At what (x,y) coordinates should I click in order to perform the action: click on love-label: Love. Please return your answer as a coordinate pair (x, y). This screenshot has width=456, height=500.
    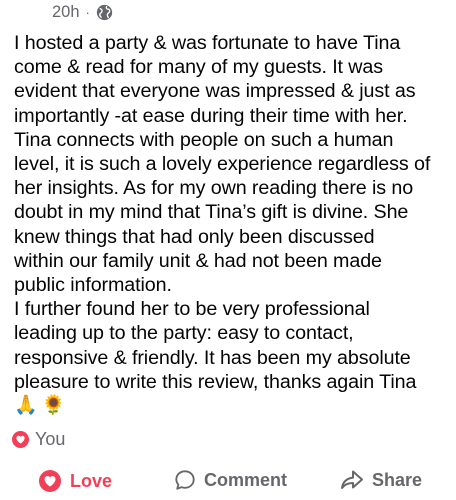
    Looking at the image, I should click on (91, 480).